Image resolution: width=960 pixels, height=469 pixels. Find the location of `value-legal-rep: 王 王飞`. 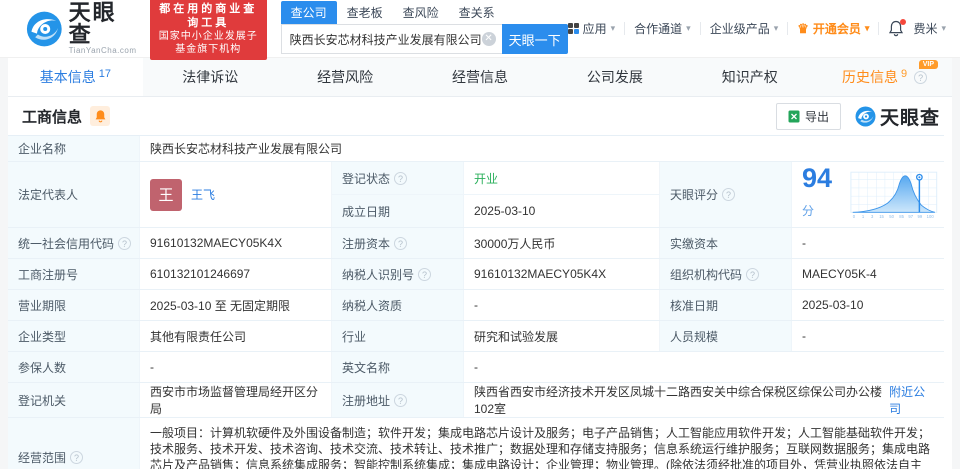

value-legal-rep: 王 王飞 is located at coordinates (236, 194).